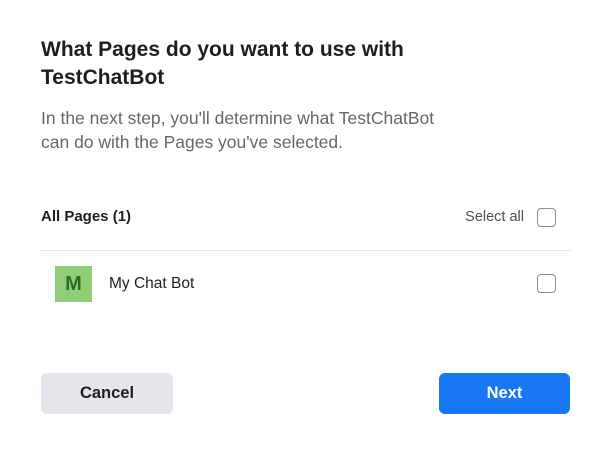 The height and width of the screenshot is (459, 600). What do you see at coordinates (152, 283) in the screenshot?
I see `page-name: My Chat Bot` at bounding box center [152, 283].